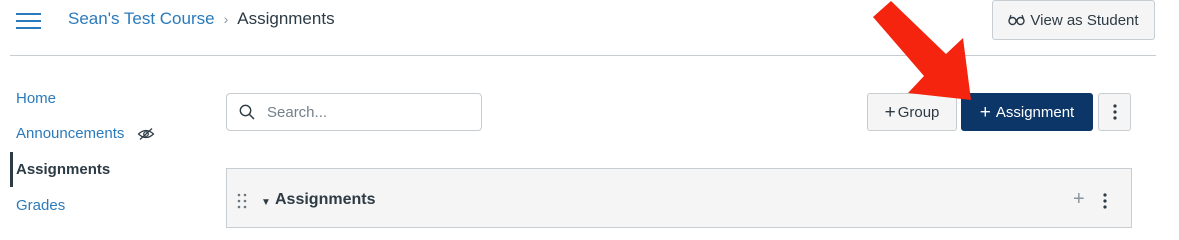 Image resolution: width=1179 pixels, height=240 pixels. Describe the element at coordinates (242, 201) in the screenshot. I see `drag-handle-icon` at that location.